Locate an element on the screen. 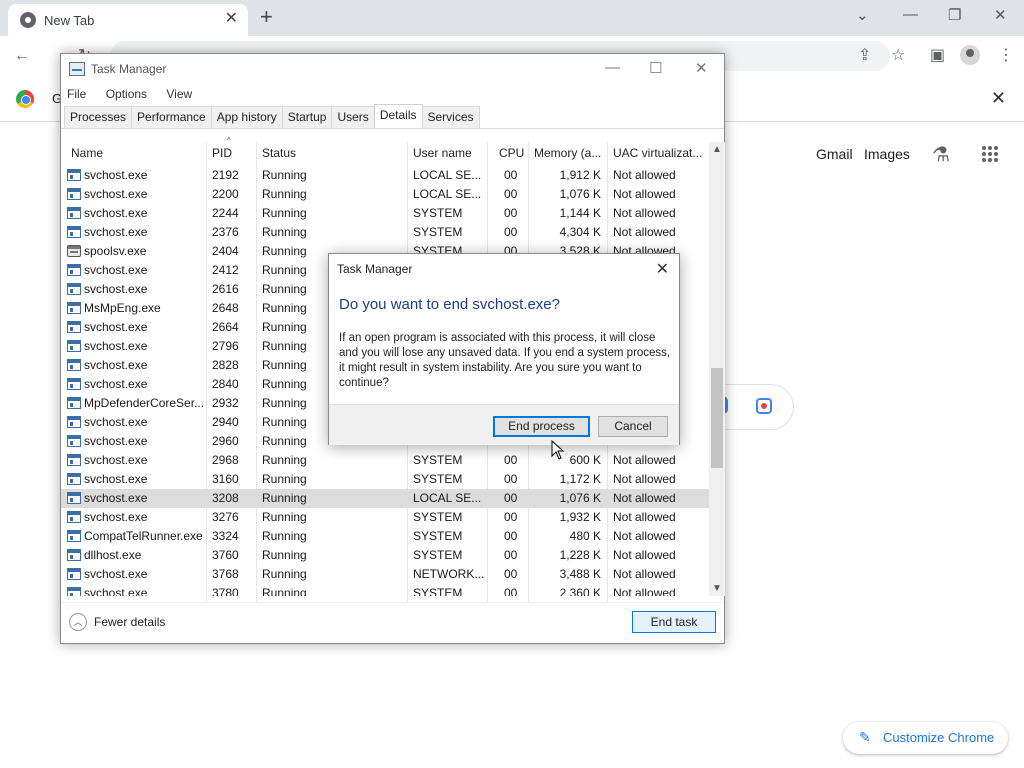 This screenshot has height=768, width=1024. customize-chrome-label: Customize Chrome is located at coordinates (939, 737).